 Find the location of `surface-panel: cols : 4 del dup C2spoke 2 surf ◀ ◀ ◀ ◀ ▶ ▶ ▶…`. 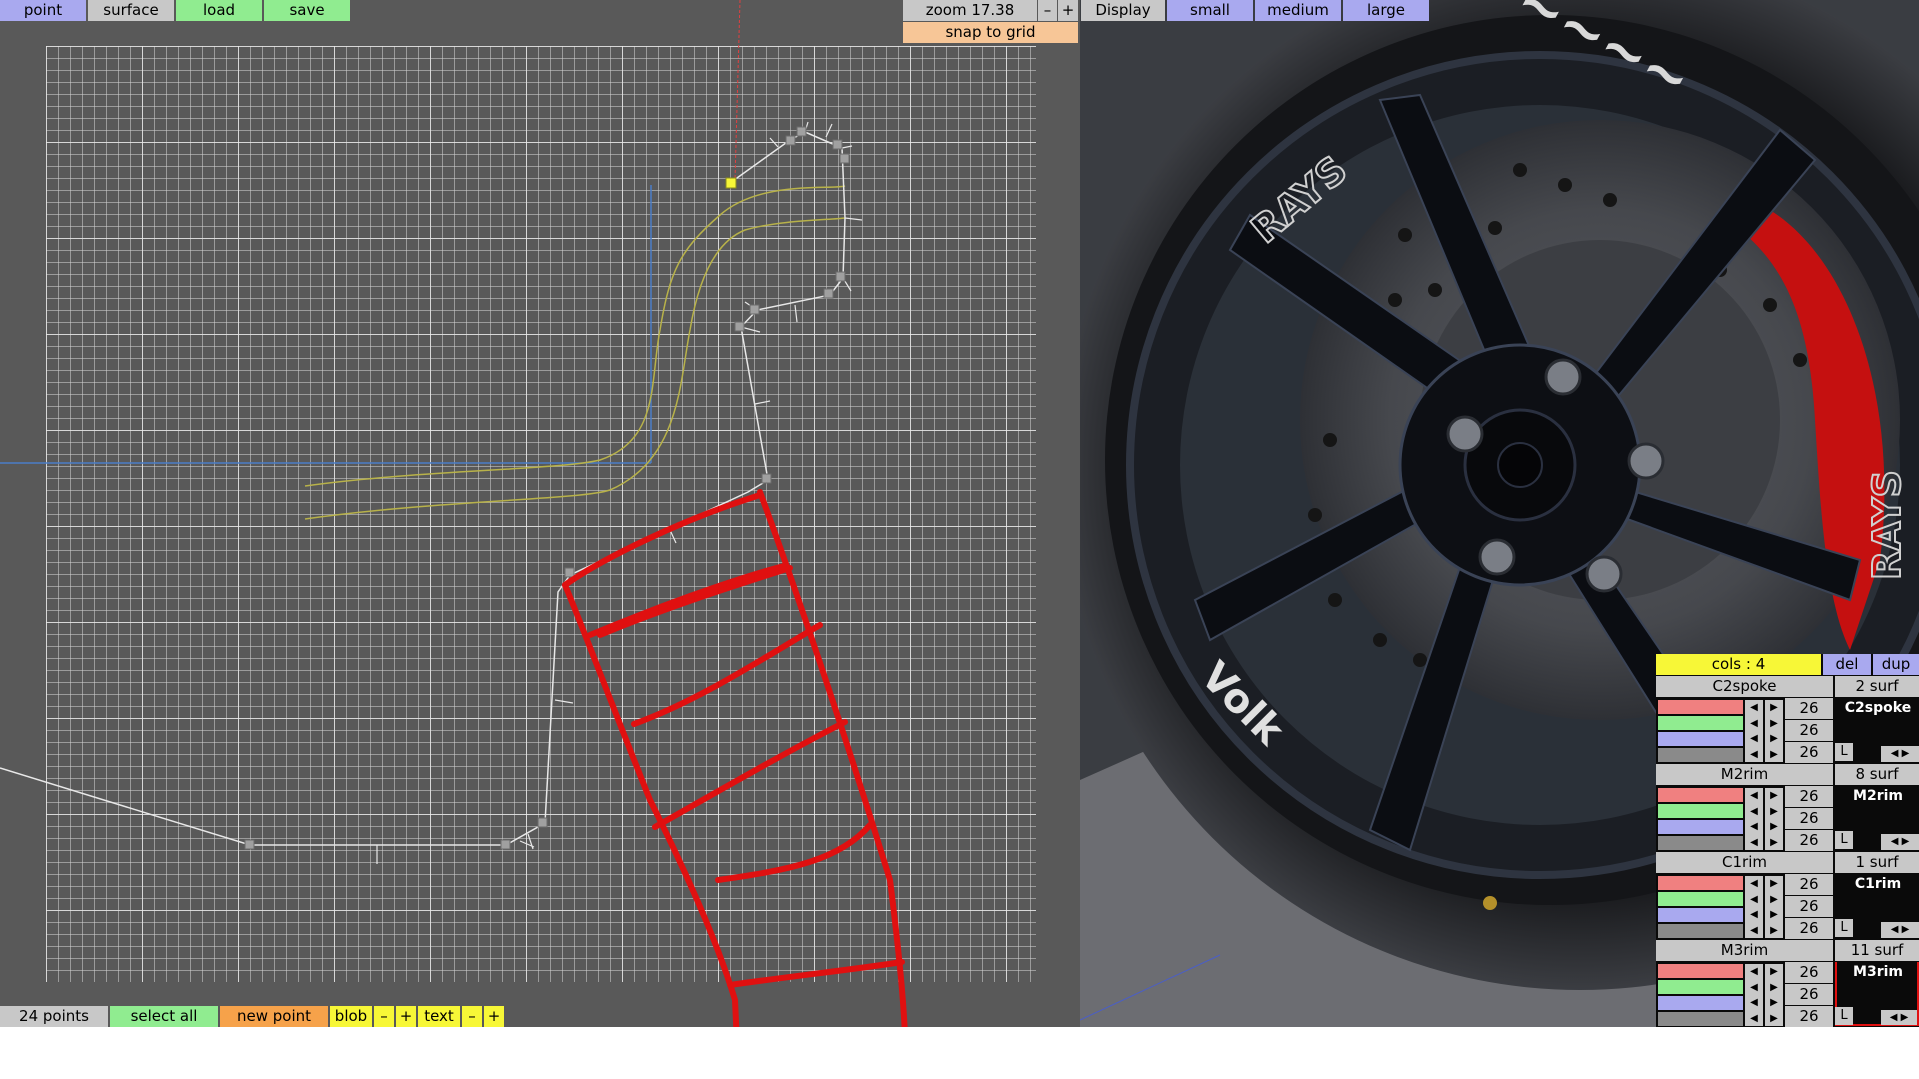

surface-panel: cols : 4 del dup C2spoke 2 surf ◀ ◀ ◀ ◀ ▶ ▶ ▶… is located at coordinates (1787, 840).